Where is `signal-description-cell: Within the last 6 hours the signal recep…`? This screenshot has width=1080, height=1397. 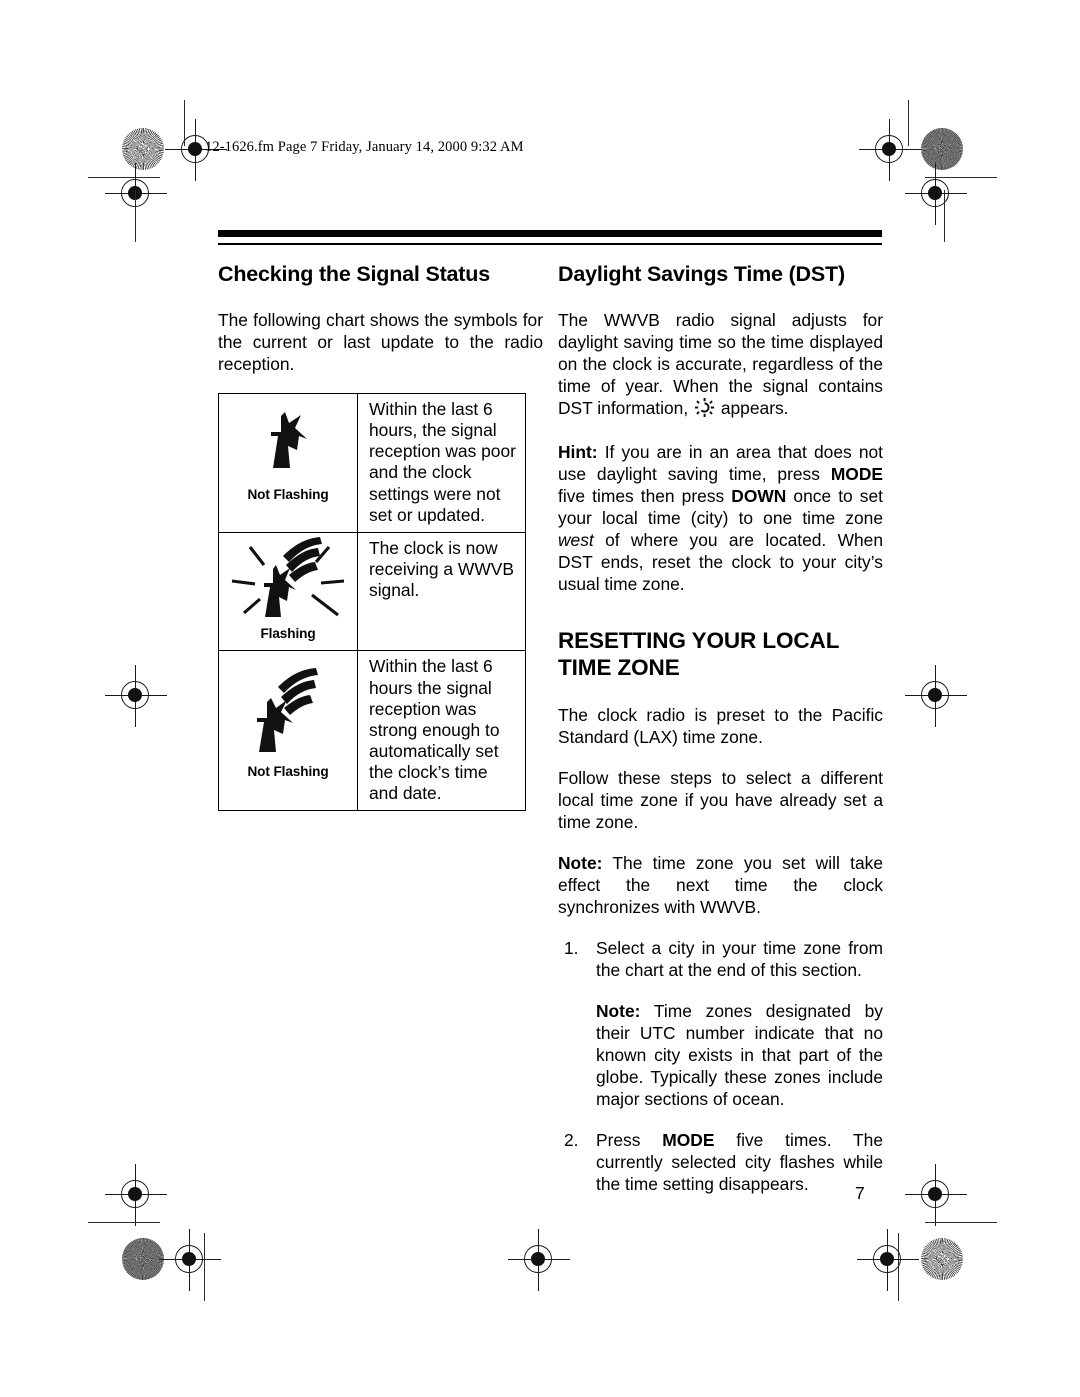 signal-description-cell: Within the last 6 hours the signal recep… is located at coordinates (441, 731).